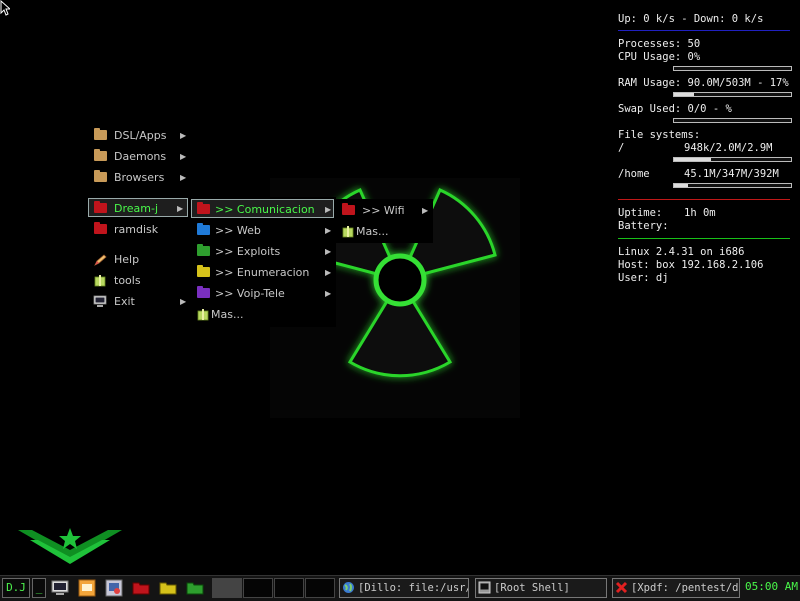 Image resolution: width=800 pixels, height=601 pixels. I want to click on fs-root-bar, so click(732, 159).